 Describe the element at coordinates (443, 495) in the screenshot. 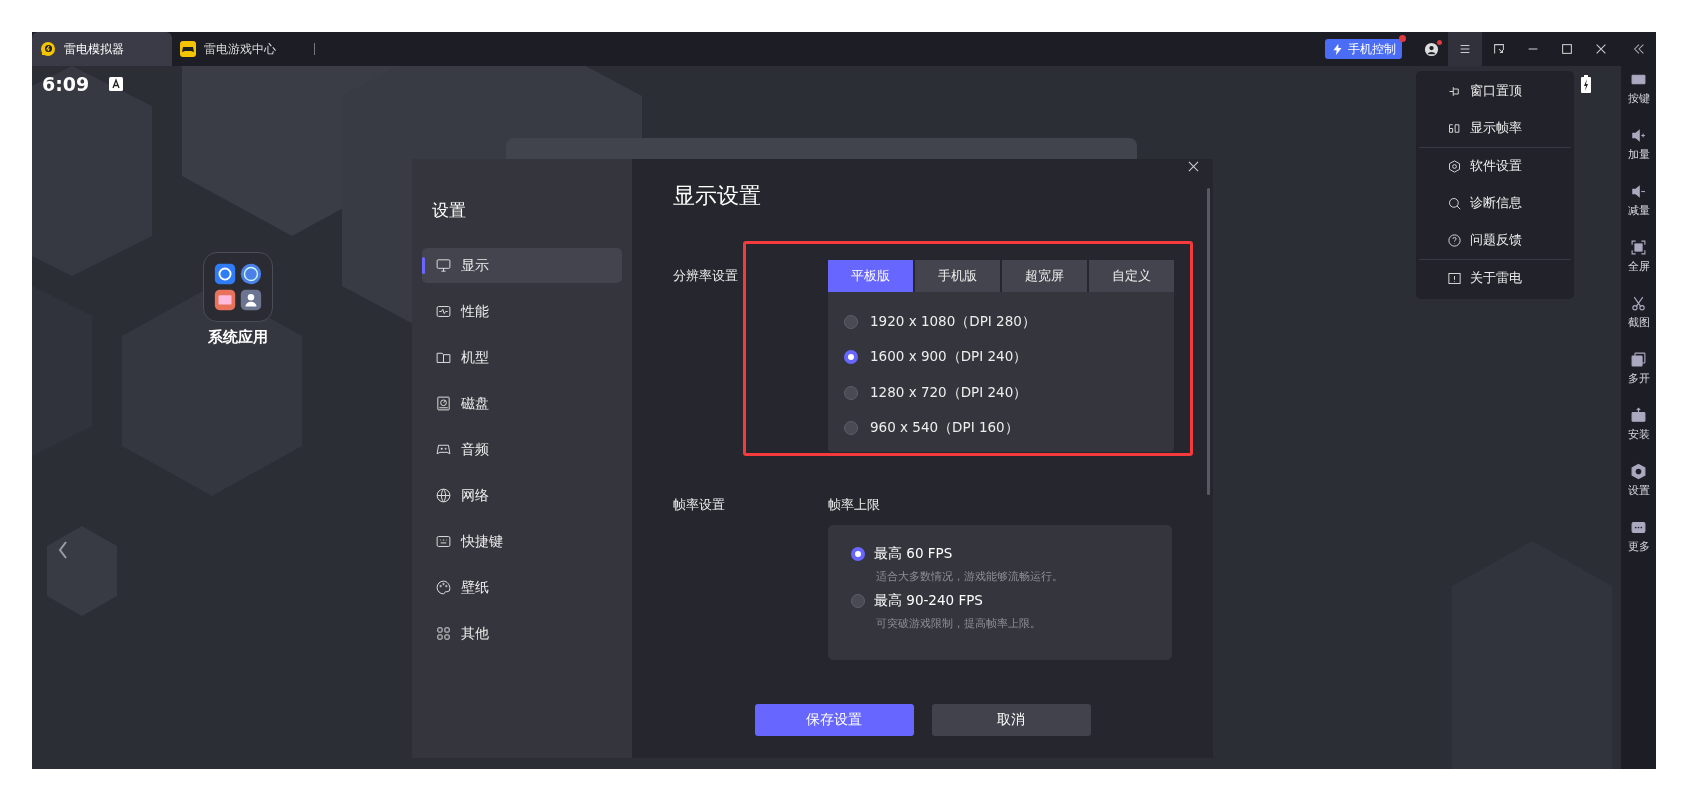

I see `globe-icon` at that location.